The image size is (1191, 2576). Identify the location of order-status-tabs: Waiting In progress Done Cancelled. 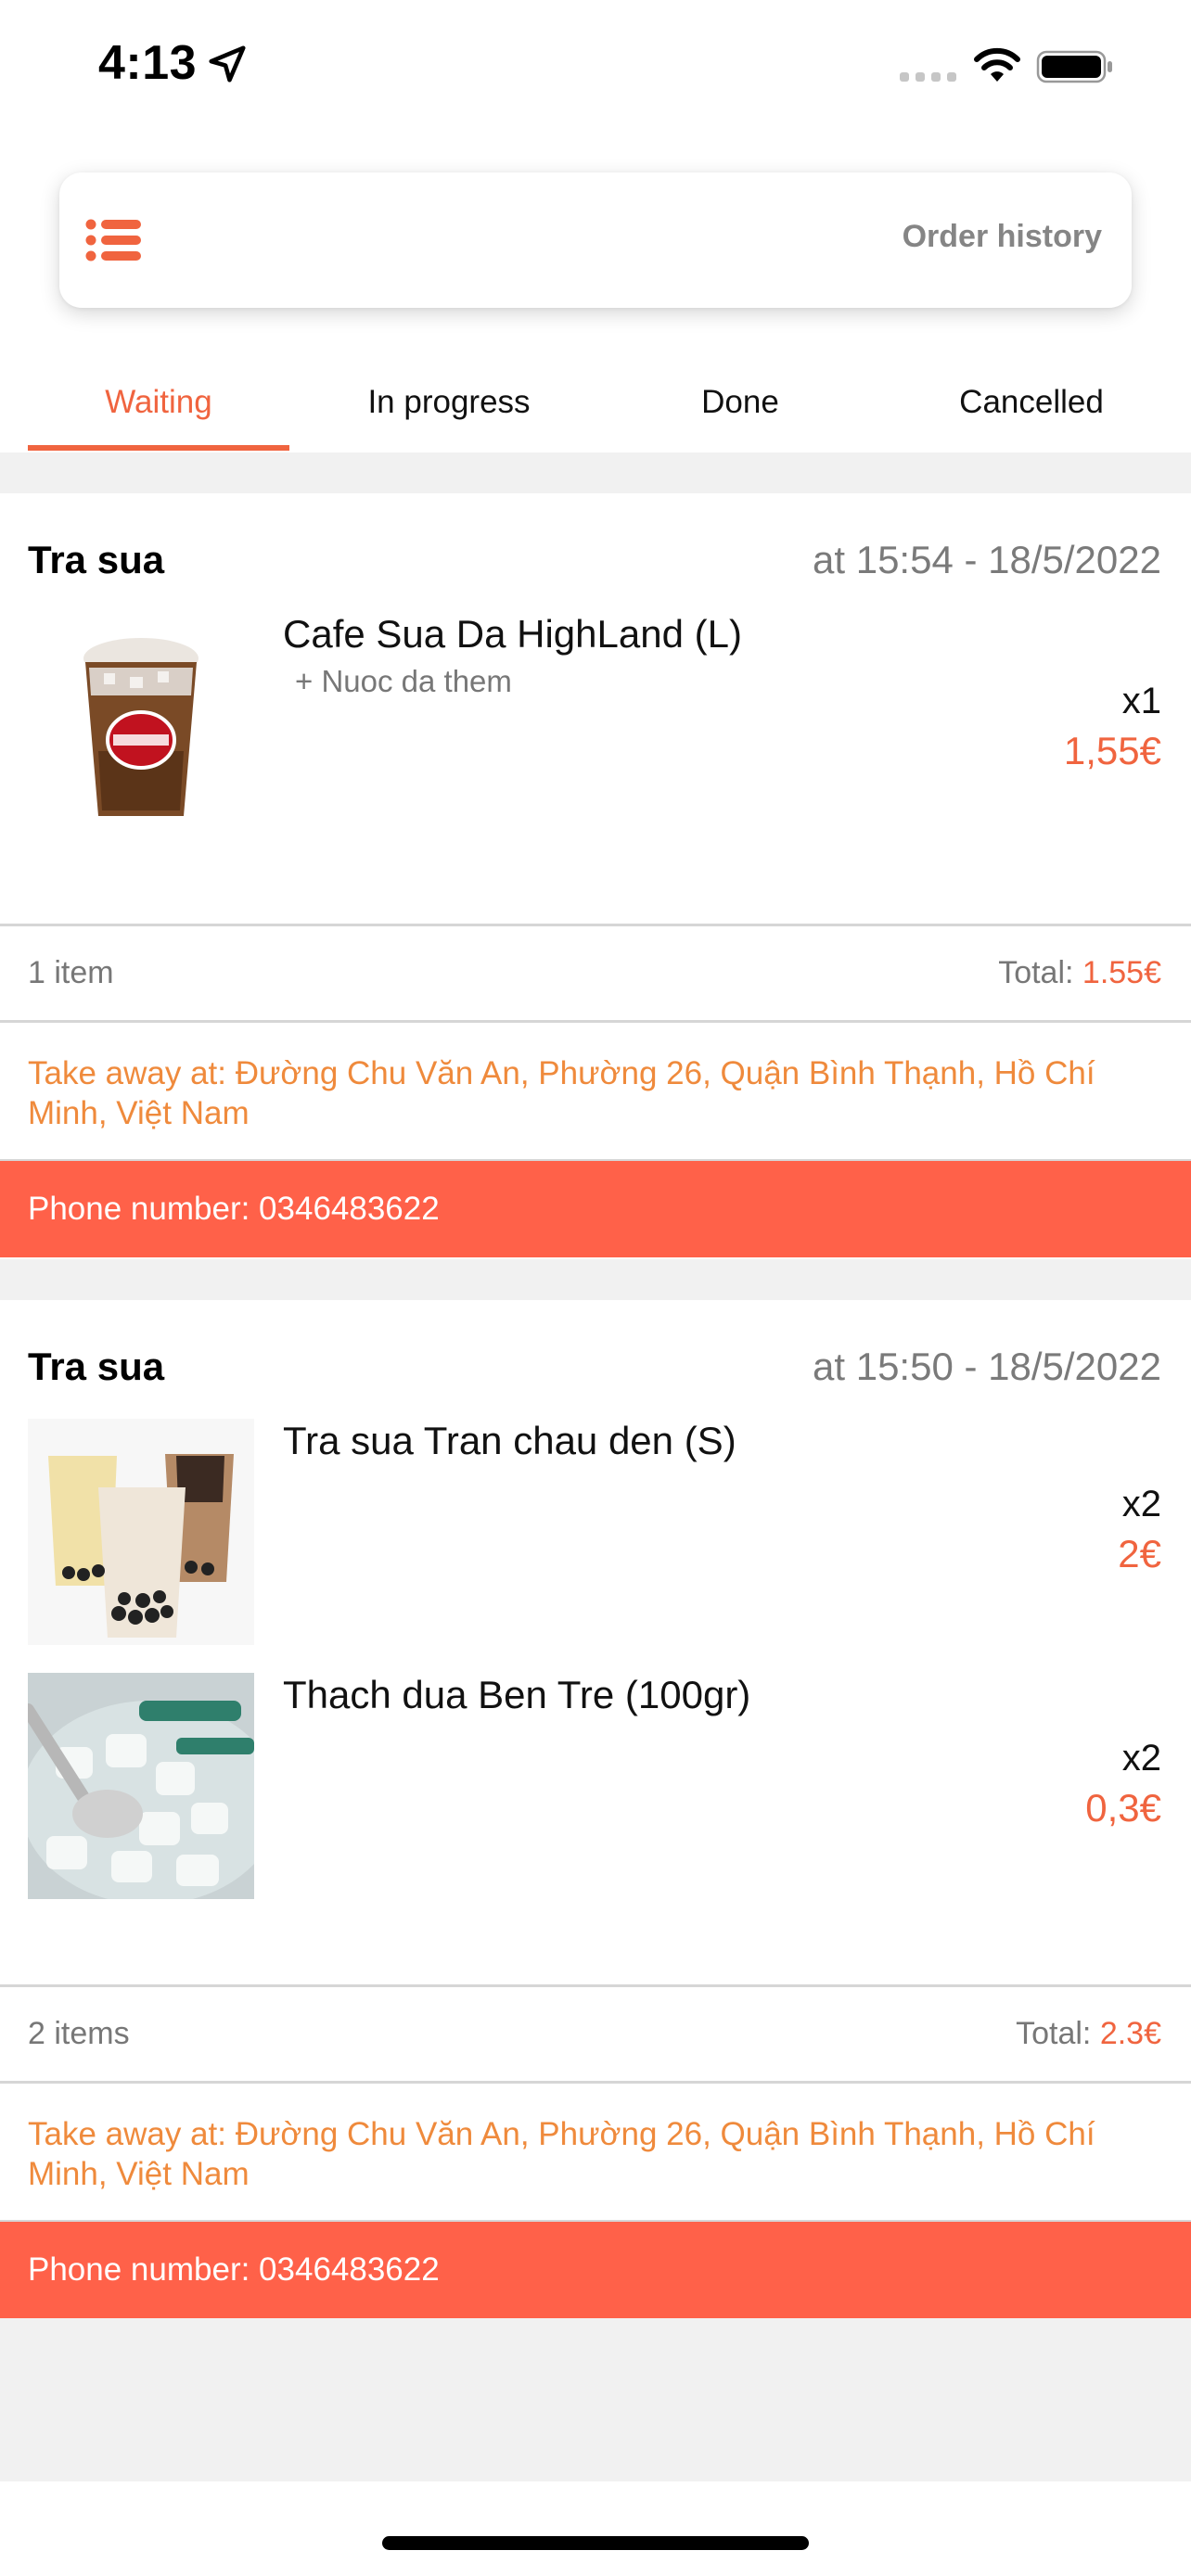
(595, 403).